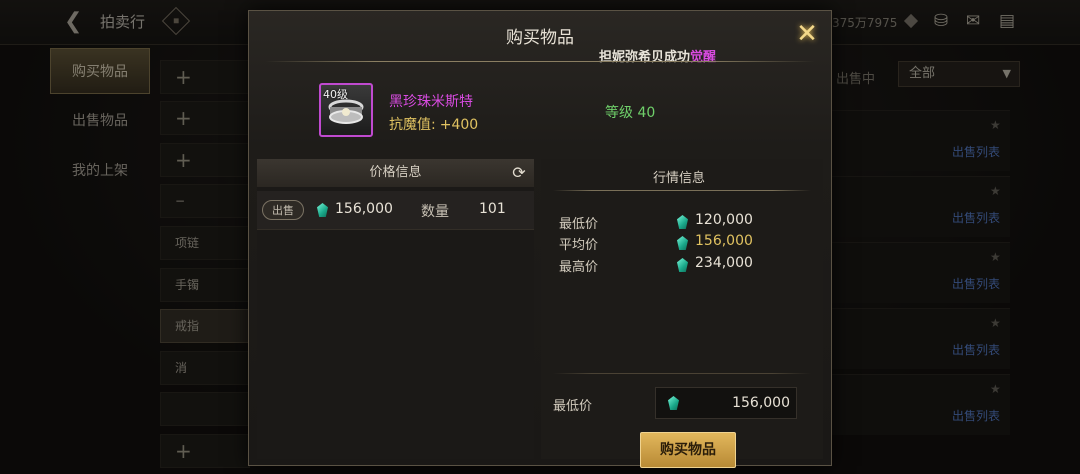 Image resolution: width=1080 pixels, height=474 pixels. What do you see at coordinates (579, 245) in the screenshot?
I see `avg-price-label: 平均价` at bounding box center [579, 245].